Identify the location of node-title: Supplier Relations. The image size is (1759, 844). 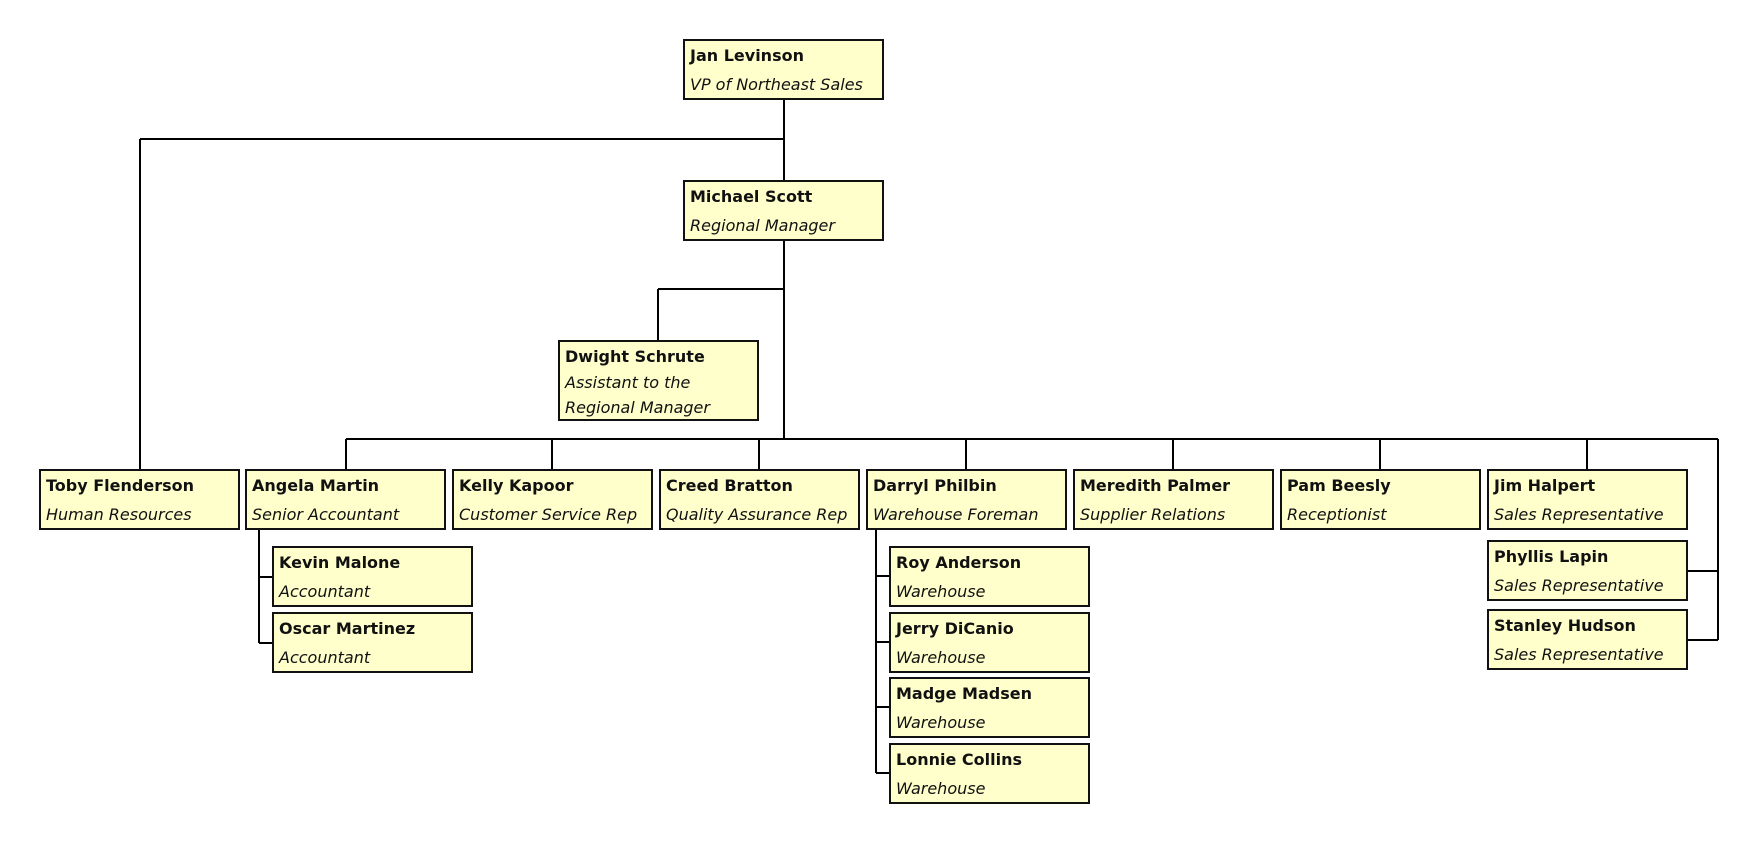
(1153, 514).